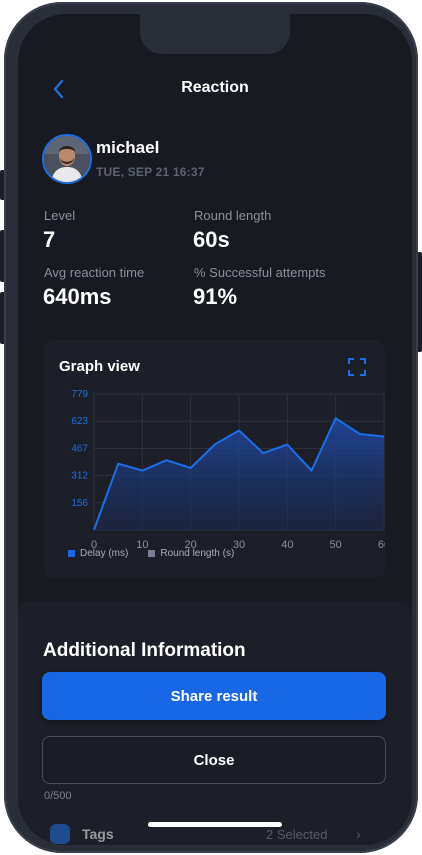 This screenshot has width=422, height=855. What do you see at coordinates (77, 296) in the screenshot?
I see `stat-value-avg-reaction: 640ms` at bounding box center [77, 296].